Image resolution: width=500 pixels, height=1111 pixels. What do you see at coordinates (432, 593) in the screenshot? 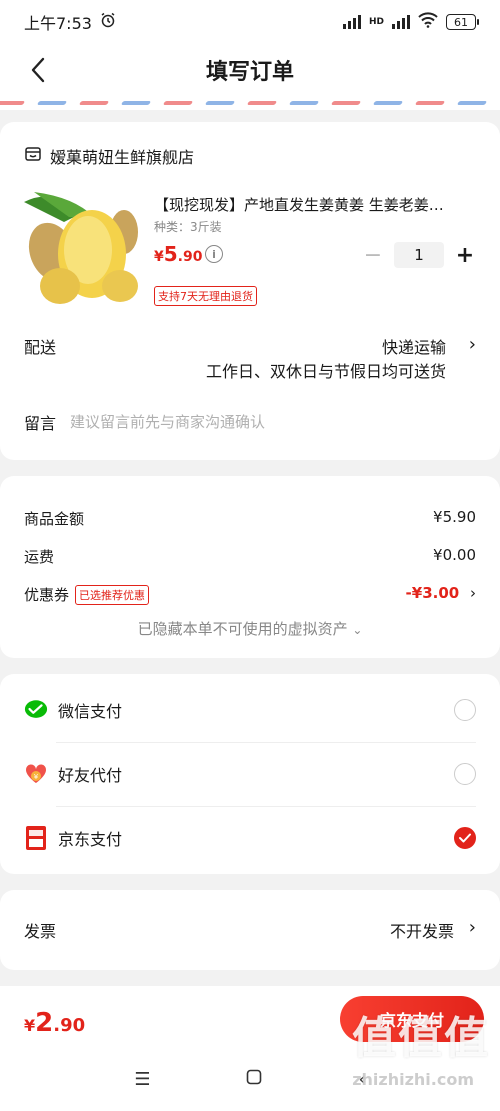
I see `coupon-value: -¥3.00` at bounding box center [432, 593].